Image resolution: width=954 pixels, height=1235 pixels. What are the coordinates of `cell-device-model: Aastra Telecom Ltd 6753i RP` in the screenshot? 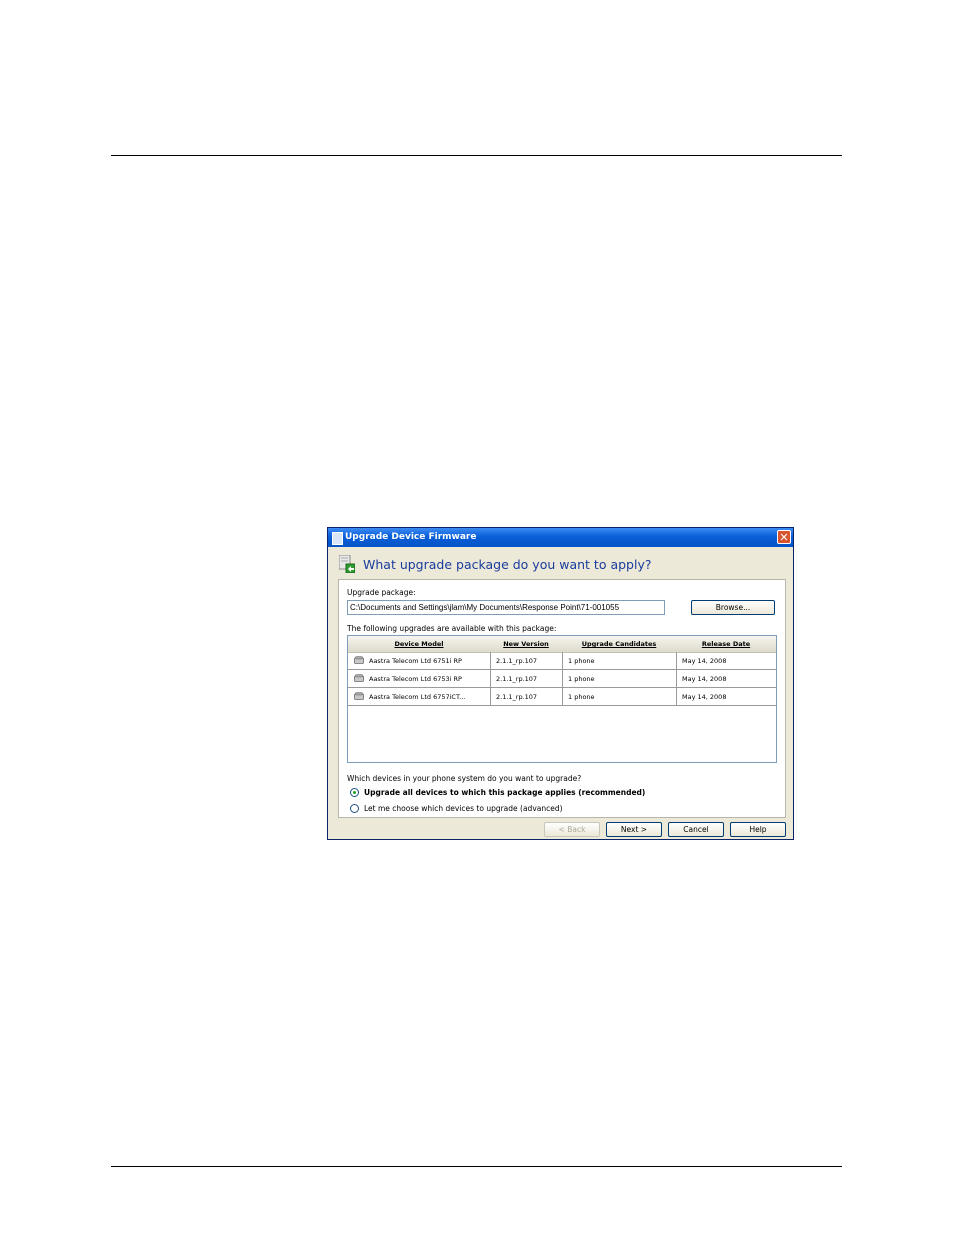 It's located at (415, 679).